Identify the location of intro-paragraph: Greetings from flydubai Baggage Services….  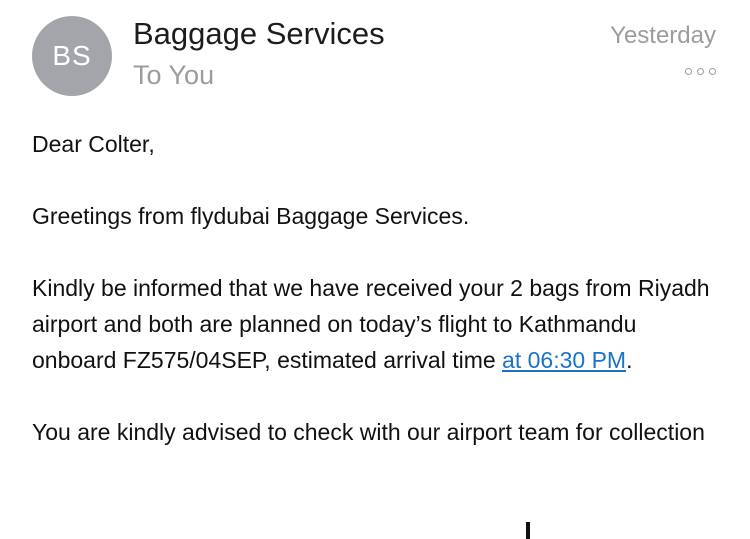
(251, 216).